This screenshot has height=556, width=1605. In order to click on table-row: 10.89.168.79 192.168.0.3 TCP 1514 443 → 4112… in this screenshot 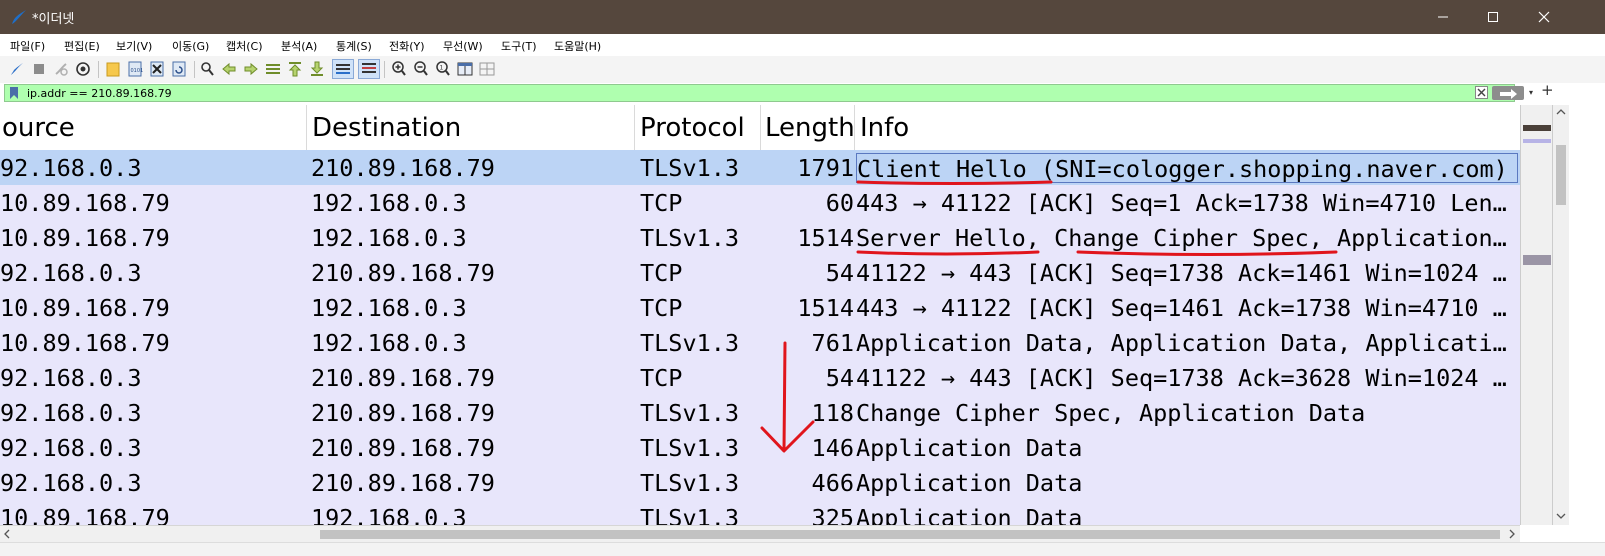, I will do `click(760, 307)`.